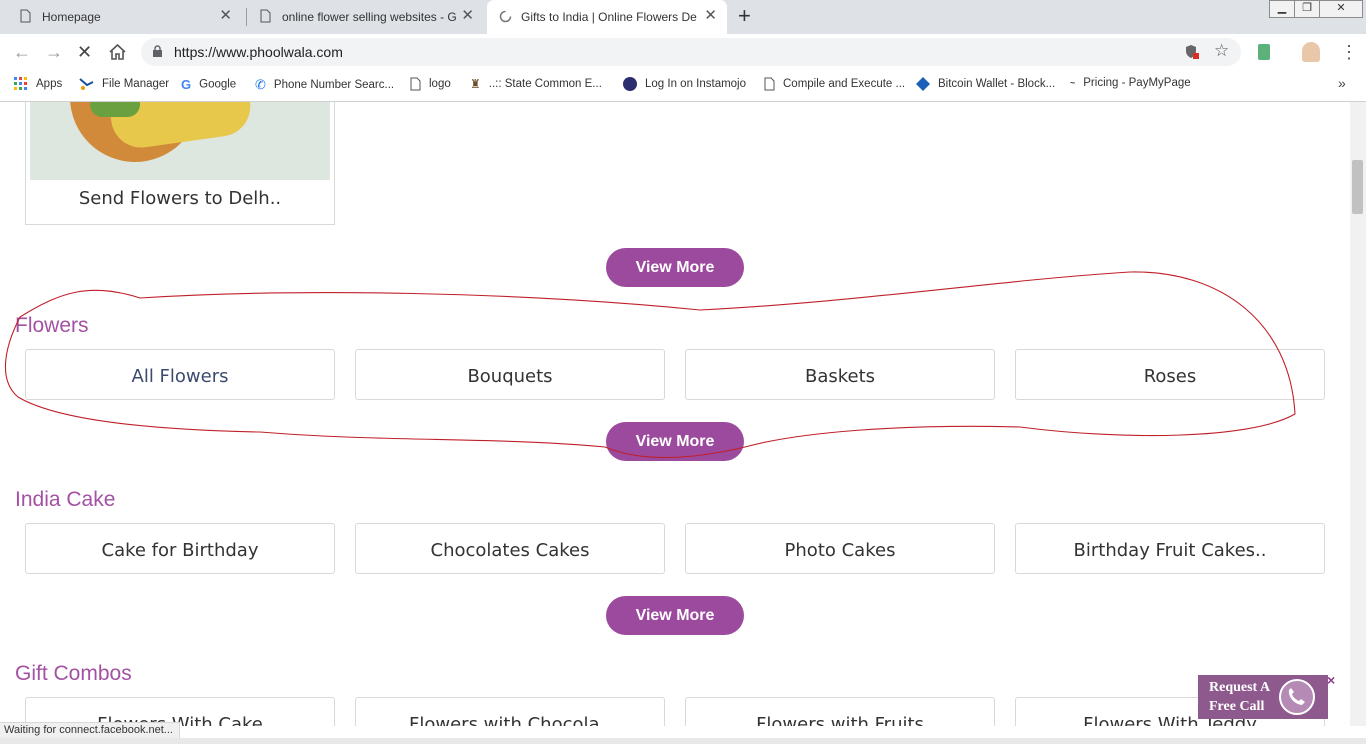  Describe the element at coordinates (1341, 9) in the screenshot. I see `close-window-button: ✕` at that location.